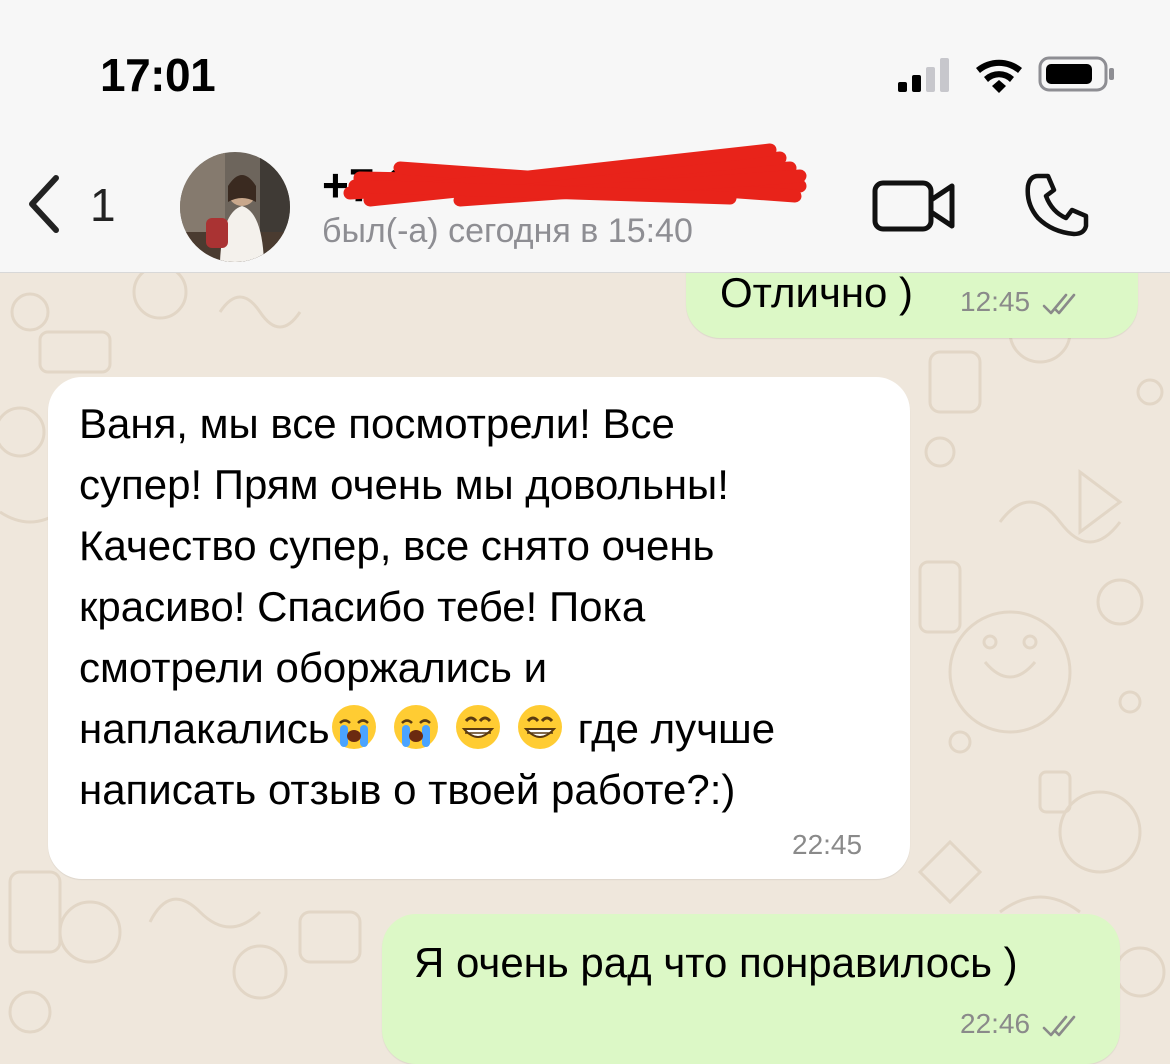 Image resolution: width=1170 pixels, height=1064 pixels. Describe the element at coordinates (103, 205) in the screenshot. I see `unread-count: 1` at that location.